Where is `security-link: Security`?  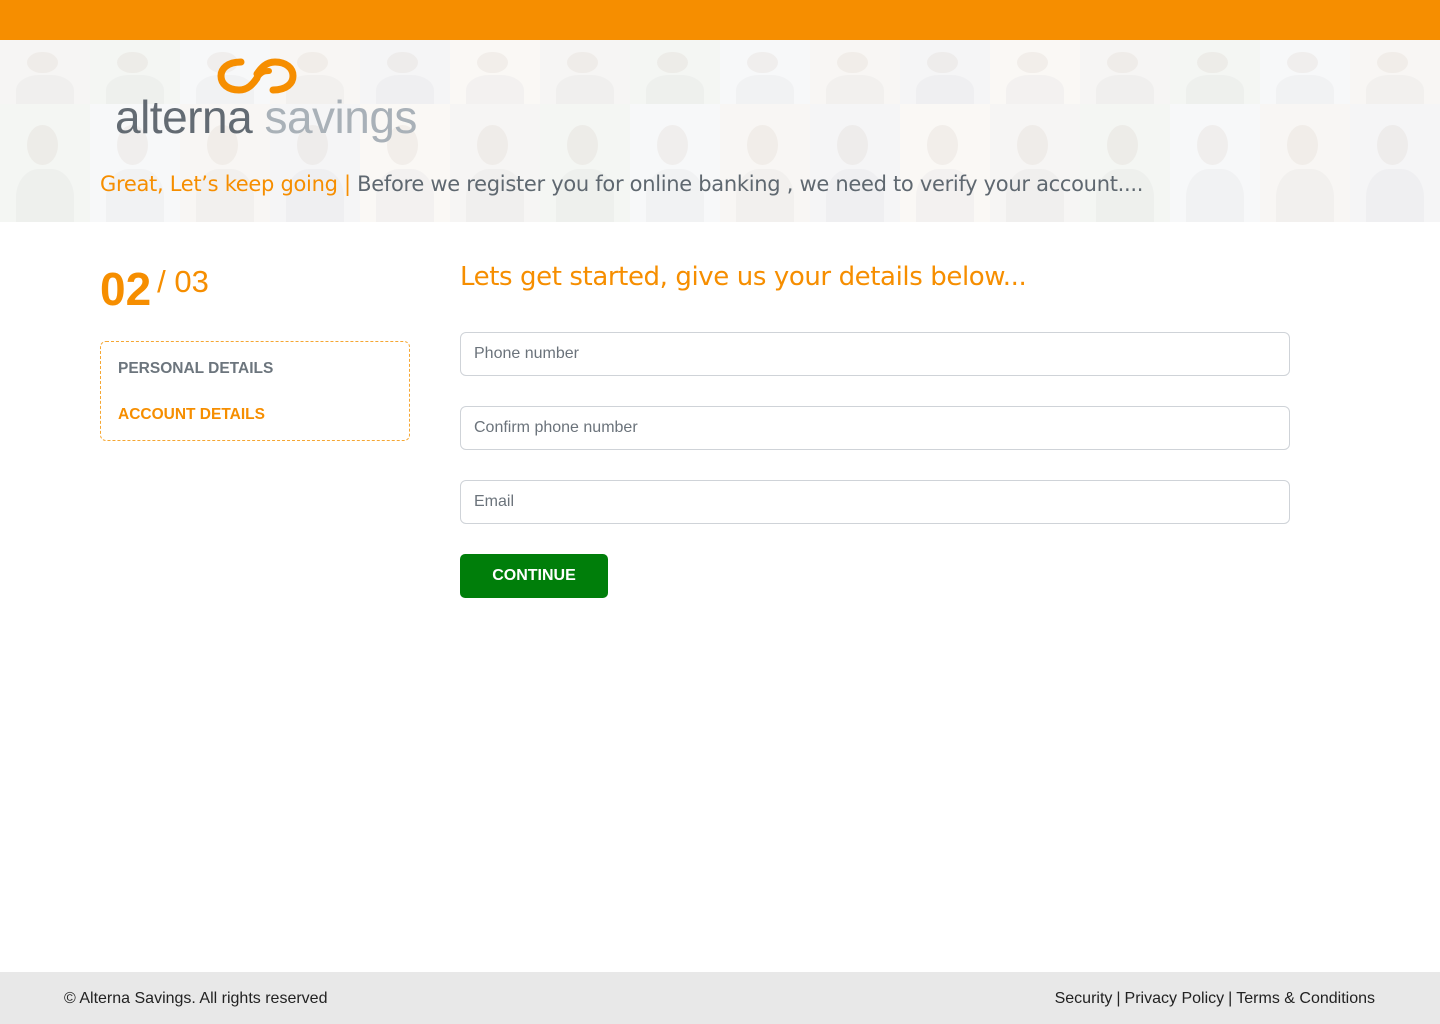
security-link: Security is located at coordinates (1084, 998).